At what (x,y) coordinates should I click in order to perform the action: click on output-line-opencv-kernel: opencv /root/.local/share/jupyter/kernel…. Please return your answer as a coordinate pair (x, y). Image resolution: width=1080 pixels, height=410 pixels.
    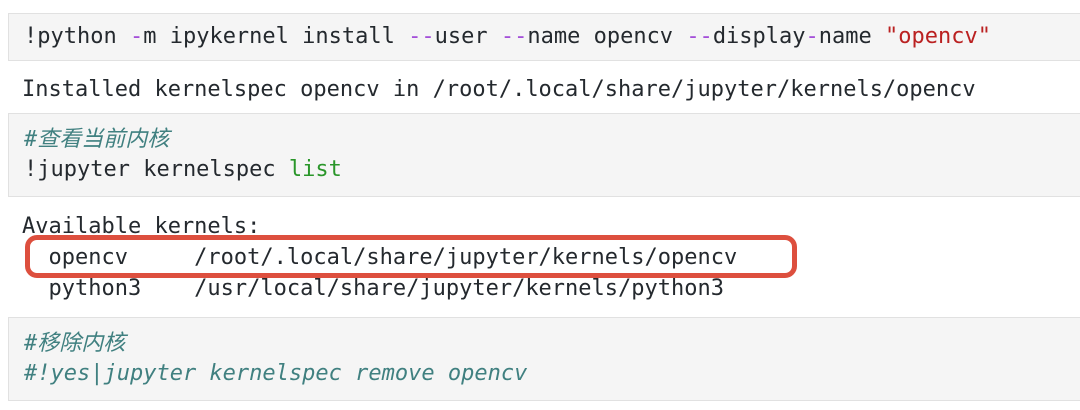
    Looking at the image, I should click on (380, 257).